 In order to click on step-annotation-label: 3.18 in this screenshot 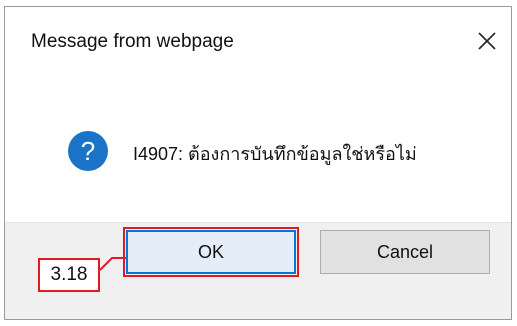, I will do `click(69, 275)`.